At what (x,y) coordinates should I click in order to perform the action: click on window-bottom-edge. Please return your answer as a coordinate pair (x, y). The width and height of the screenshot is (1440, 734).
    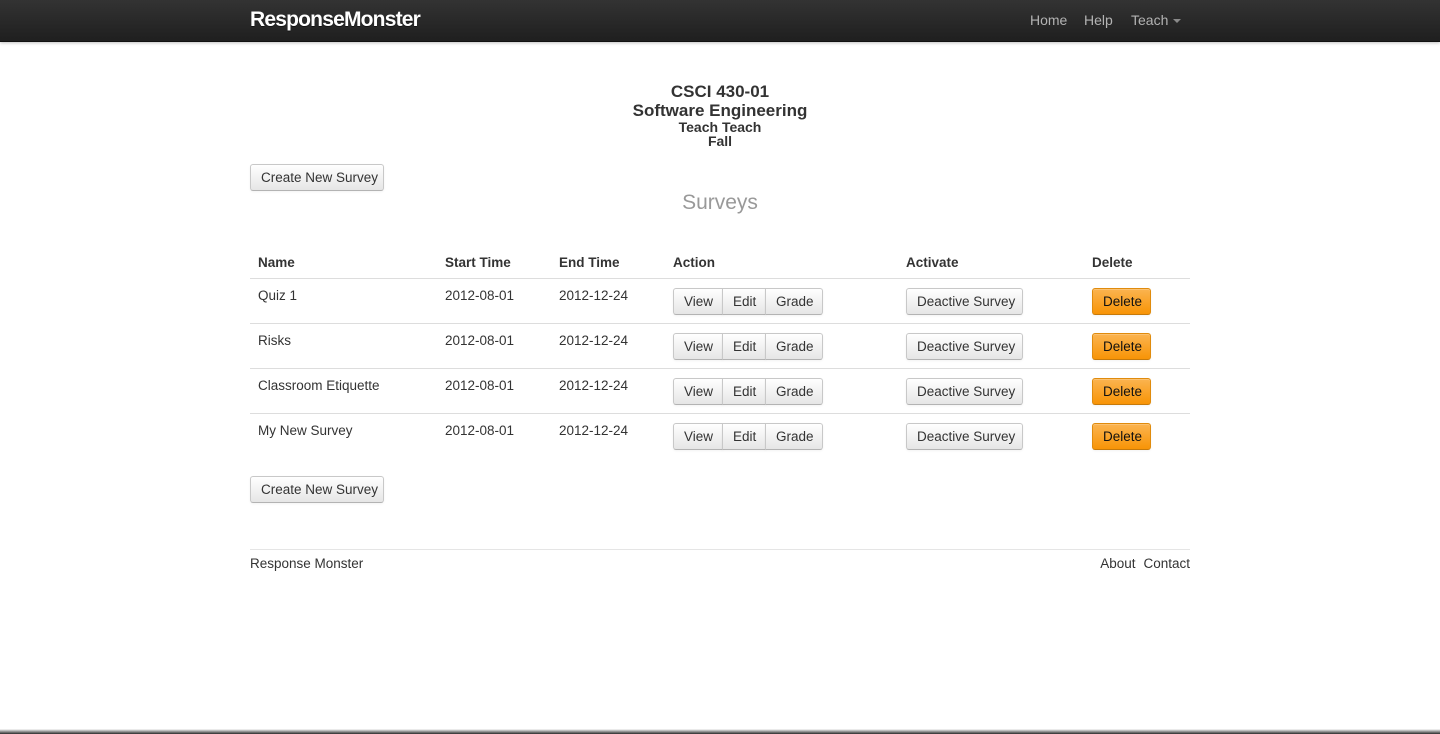
    Looking at the image, I should click on (720, 731).